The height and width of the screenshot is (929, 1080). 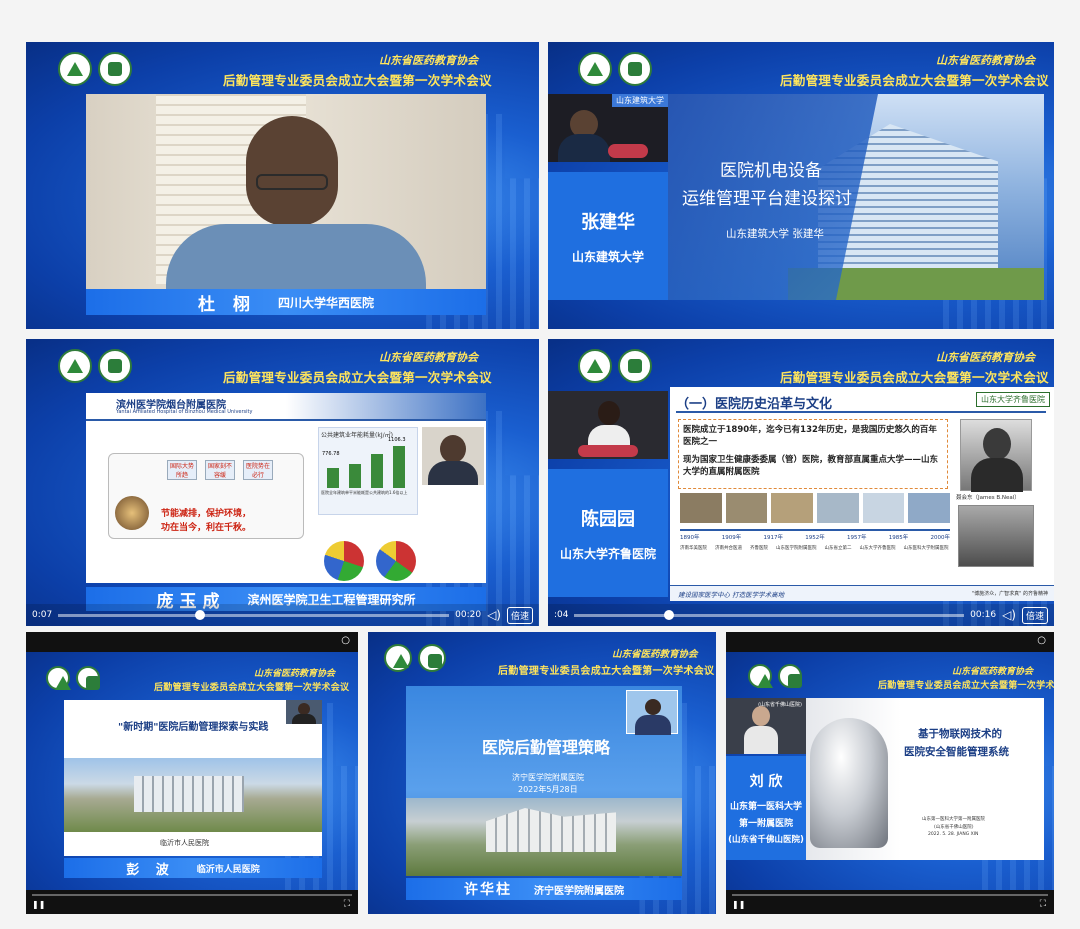 I want to click on gate-photo, so click(x=996, y=536).